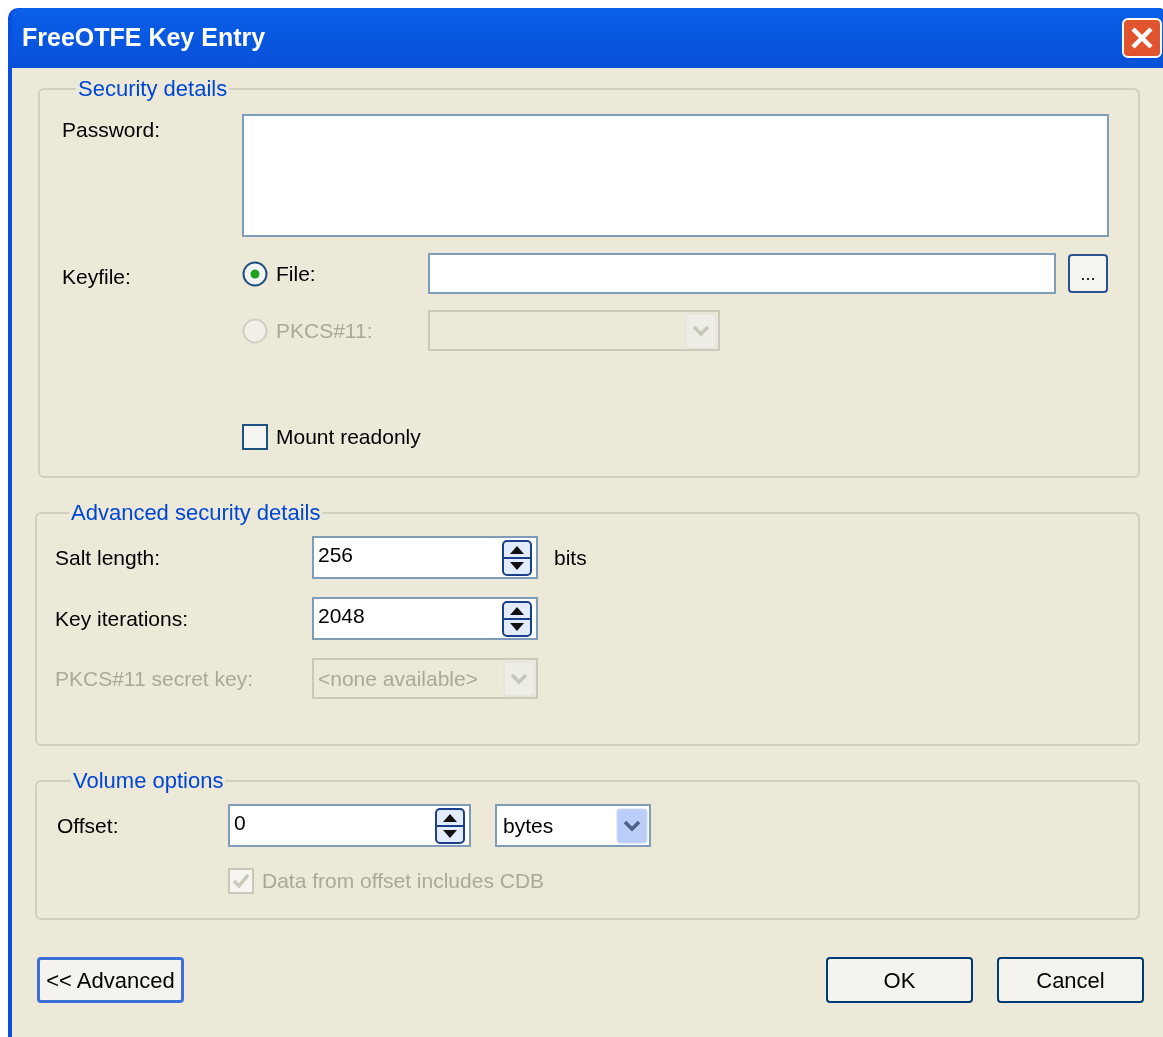 Image resolution: width=1163 pixels, height=1037 pixels. Describe the element at coordinates (296, 273) in the screenshot. I see `radio-label: File:` at that location.